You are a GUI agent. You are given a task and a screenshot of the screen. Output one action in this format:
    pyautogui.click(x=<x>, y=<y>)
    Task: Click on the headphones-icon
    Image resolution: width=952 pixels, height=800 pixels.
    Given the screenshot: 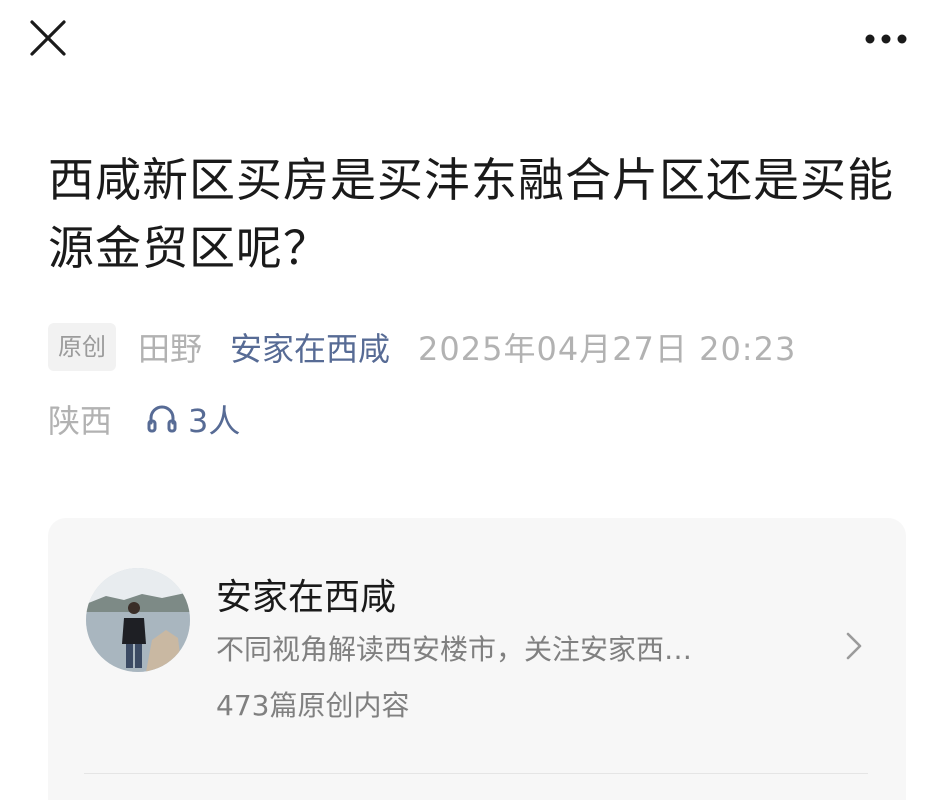 What is the action you would take?
    pyautogui.click(x=162, y=419)
    